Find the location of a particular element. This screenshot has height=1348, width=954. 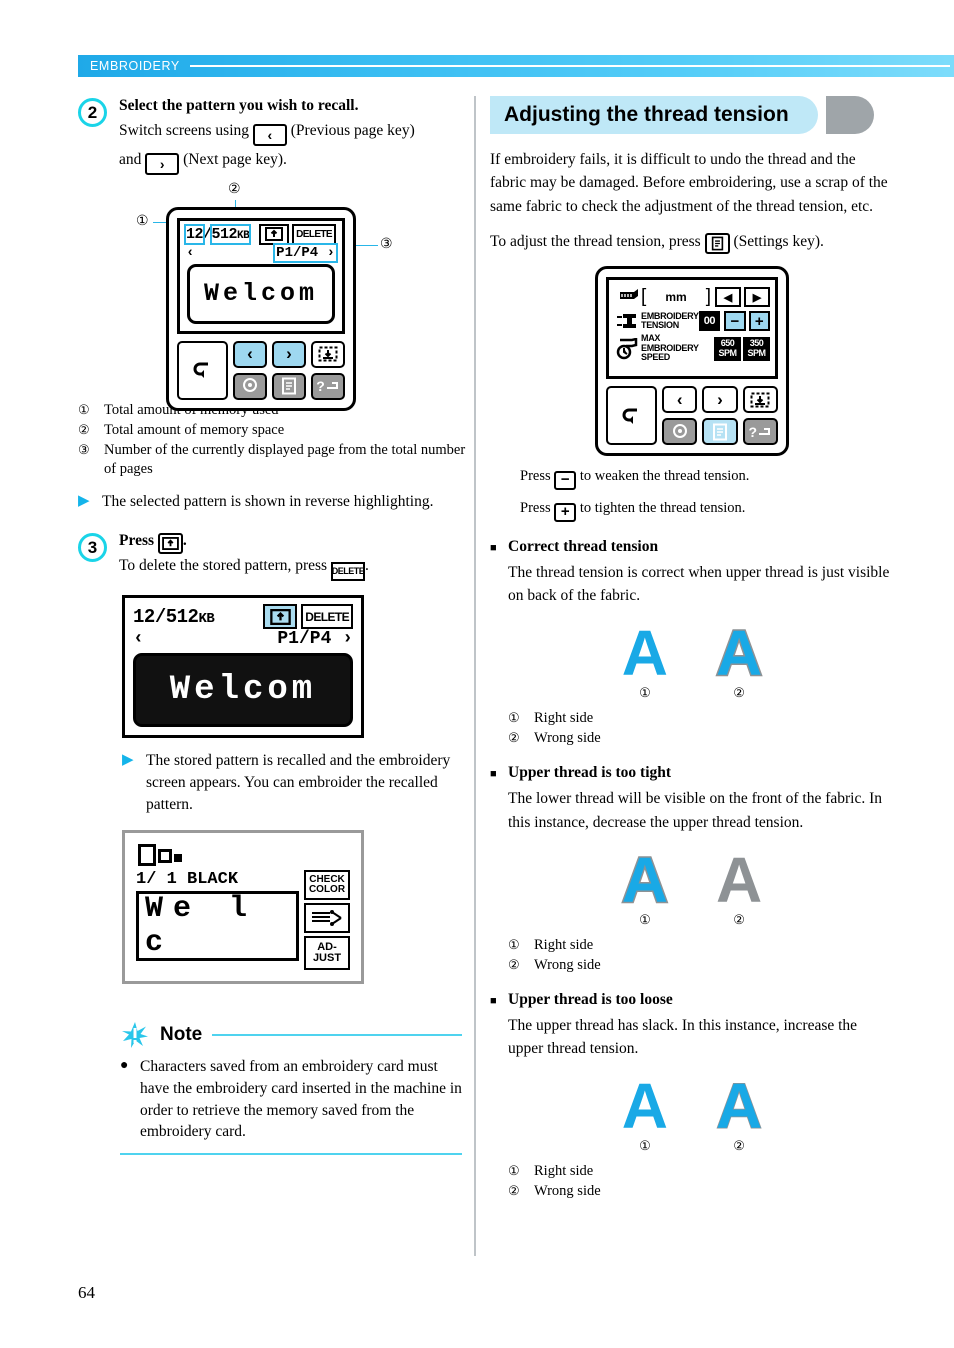

section-header-label: EMBROIDERY is located at coordinates (135, 66).